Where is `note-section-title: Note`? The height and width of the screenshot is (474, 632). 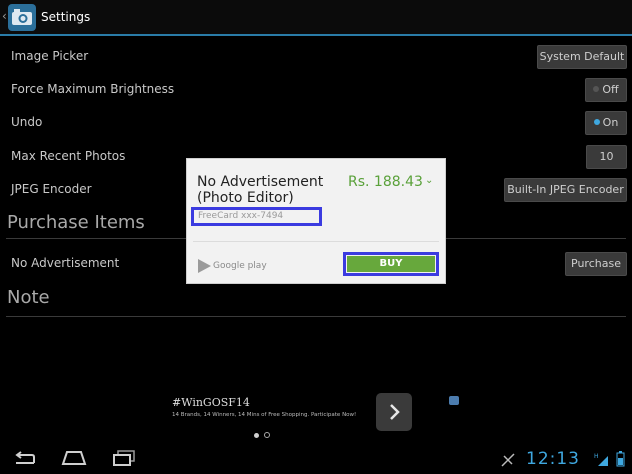
note-section-title: Note is located at coordinates (28, 297).